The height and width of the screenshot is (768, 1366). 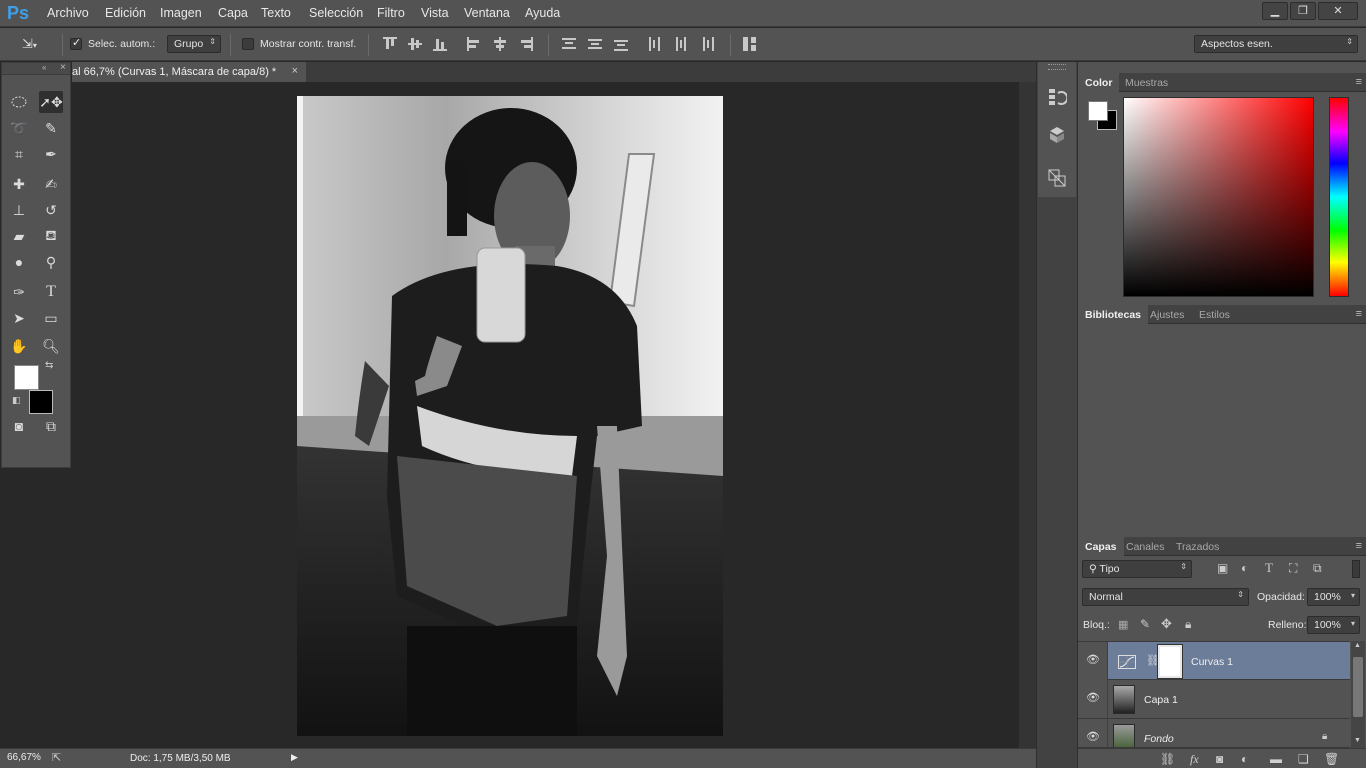 I want to click on tools-panel-header: « ×, so click(x=36, y=68).